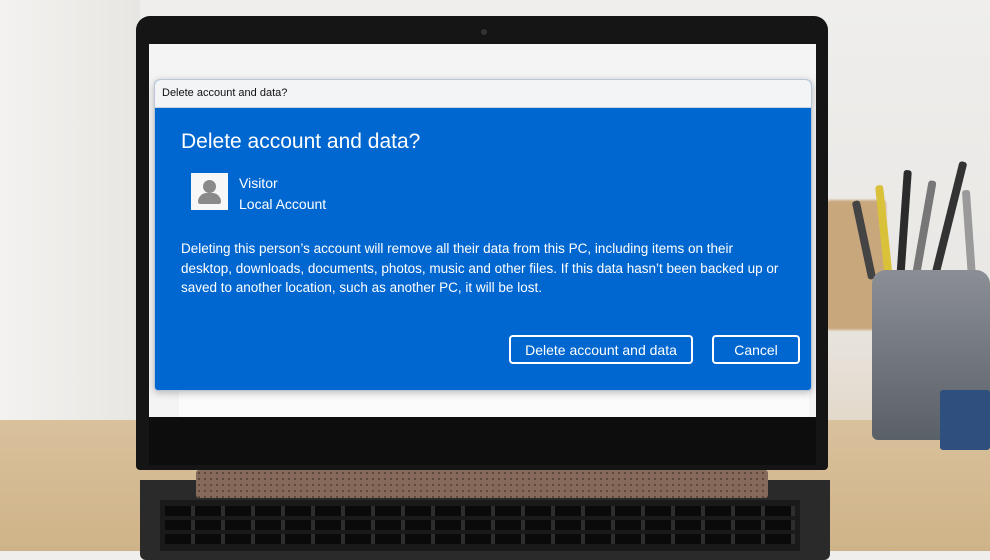 This screenshot has height=560, width=990. I want to click on user-silhouette-icon, so click(209, 191).